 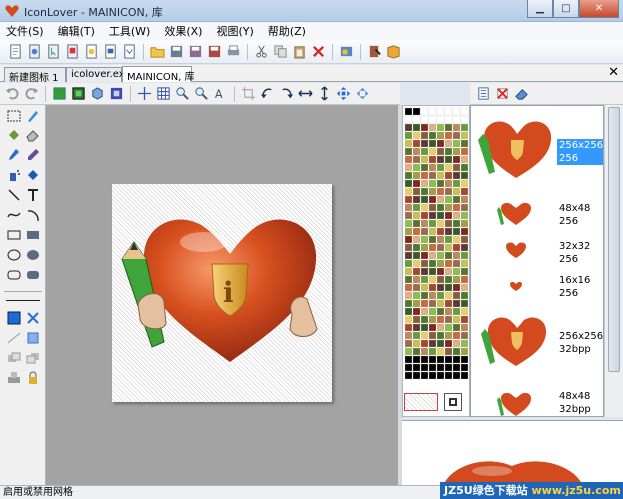 What do you see at coordinates (324, 94) in the screenshot?
I see `flip-vertical-button` at bounding box center [324, 94].